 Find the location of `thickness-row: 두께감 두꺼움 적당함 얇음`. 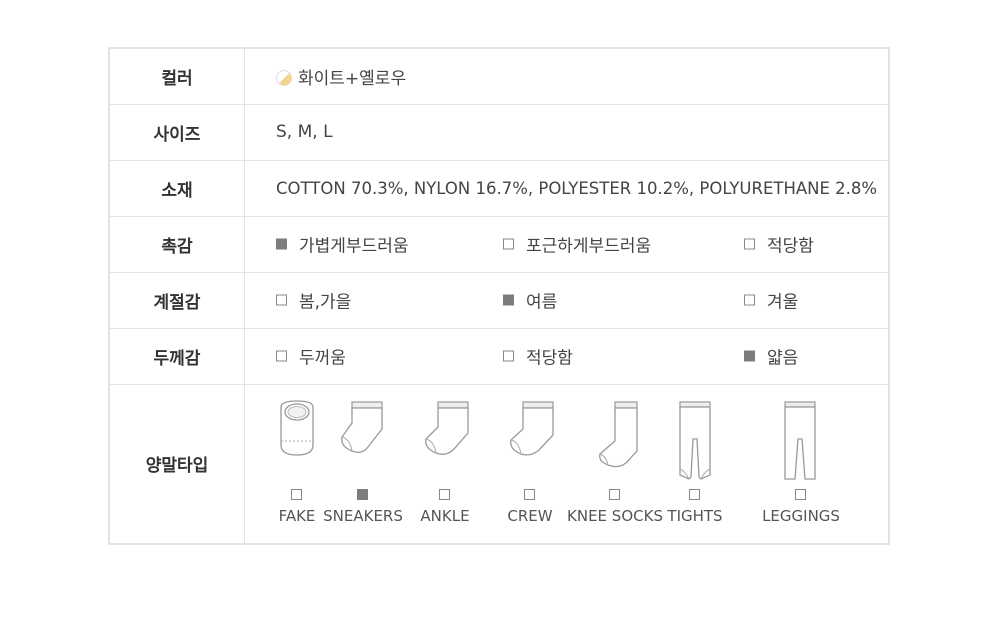

thickness-row: 두께감 두꺼움 적당함 얇음 is located at coordinates (499, 356).